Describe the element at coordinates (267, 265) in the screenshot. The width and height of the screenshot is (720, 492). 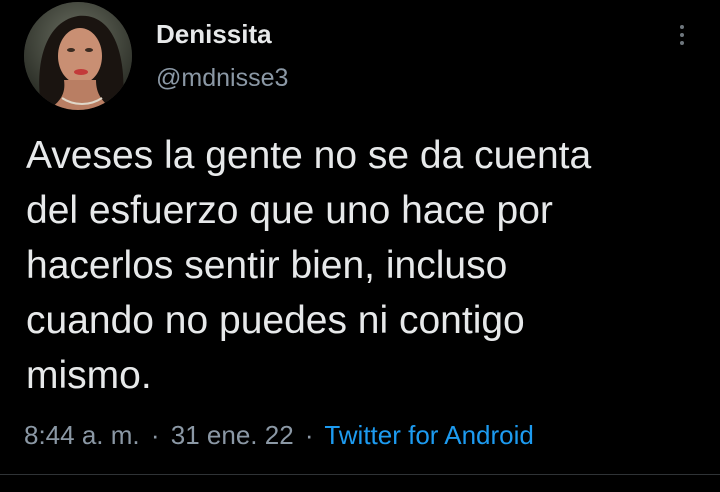
I see `tweet-text-line: hacerlos sentir bien, incluso` at that location.